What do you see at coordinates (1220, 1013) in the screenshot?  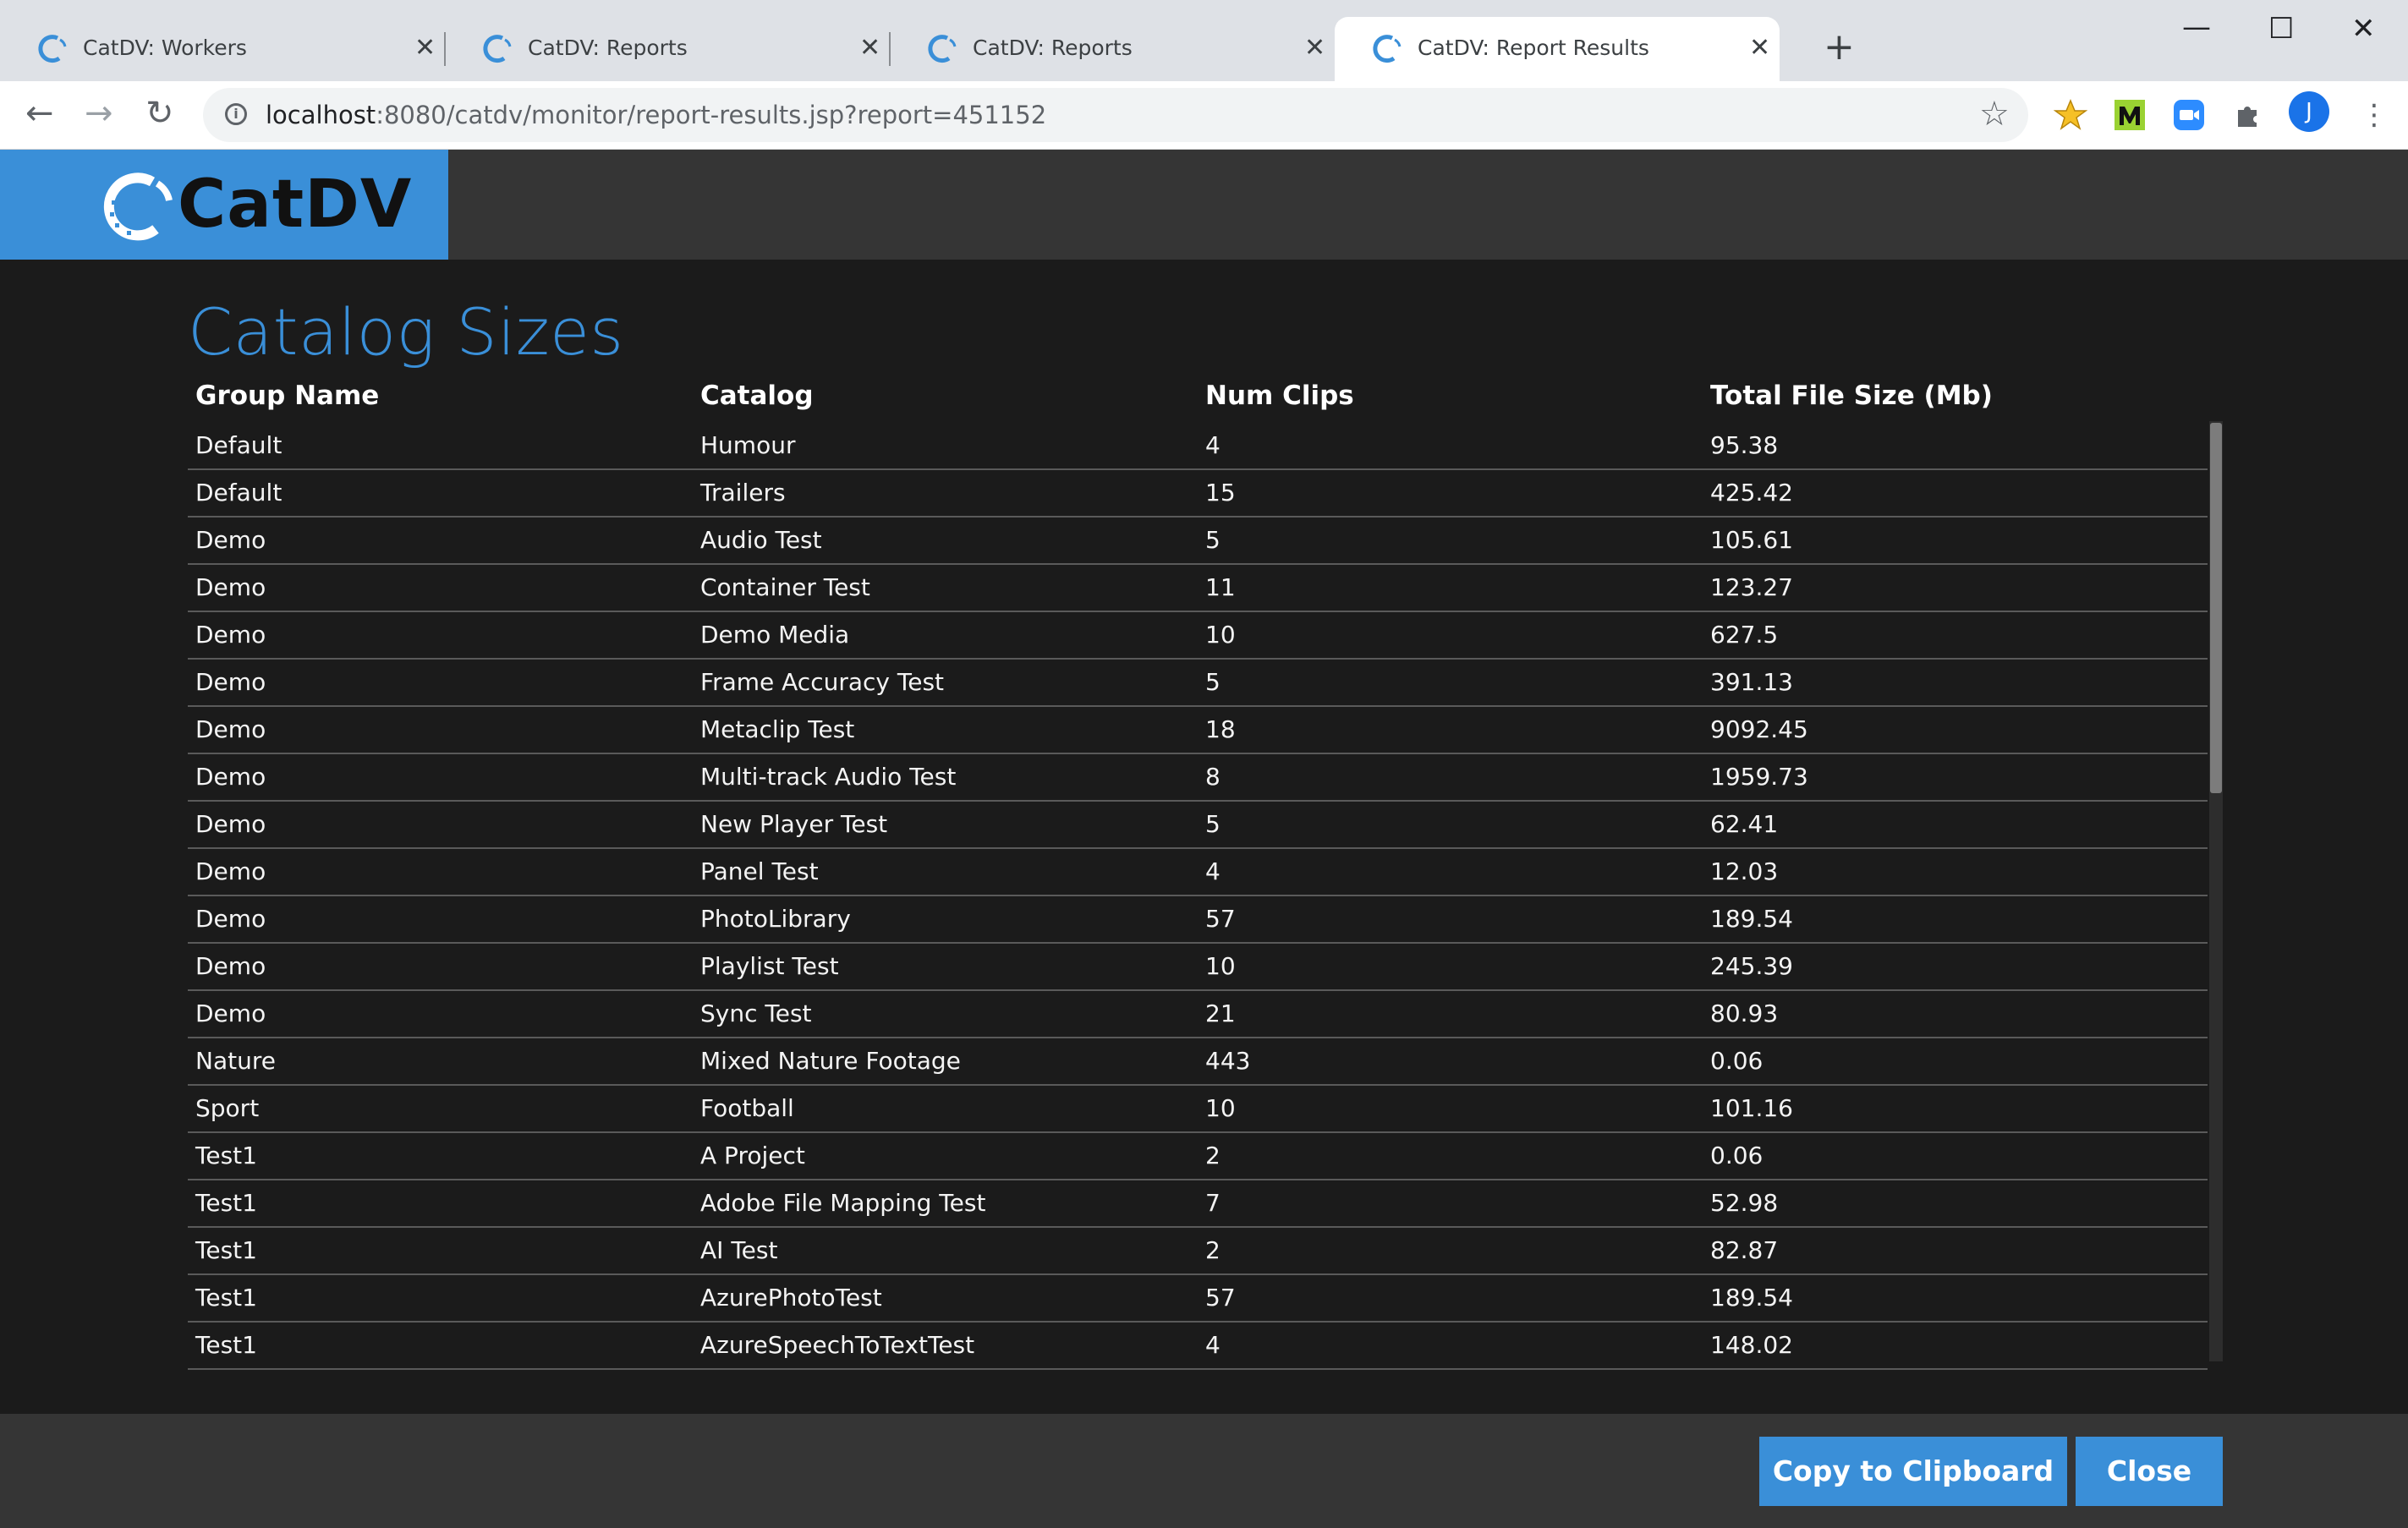 I see `cell-num-clips: 21` at bounding box center [1220, 1013].